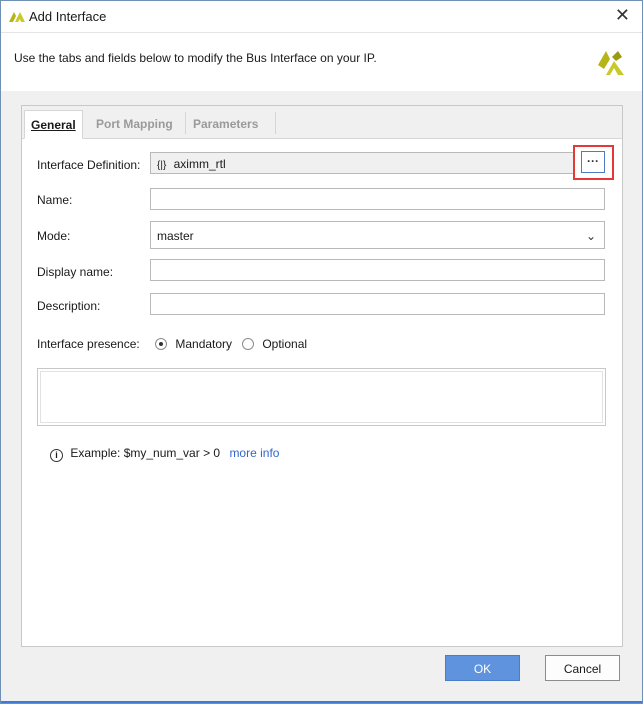  I want to click on title-bar: Add Interface ✕, so click(321, 16).